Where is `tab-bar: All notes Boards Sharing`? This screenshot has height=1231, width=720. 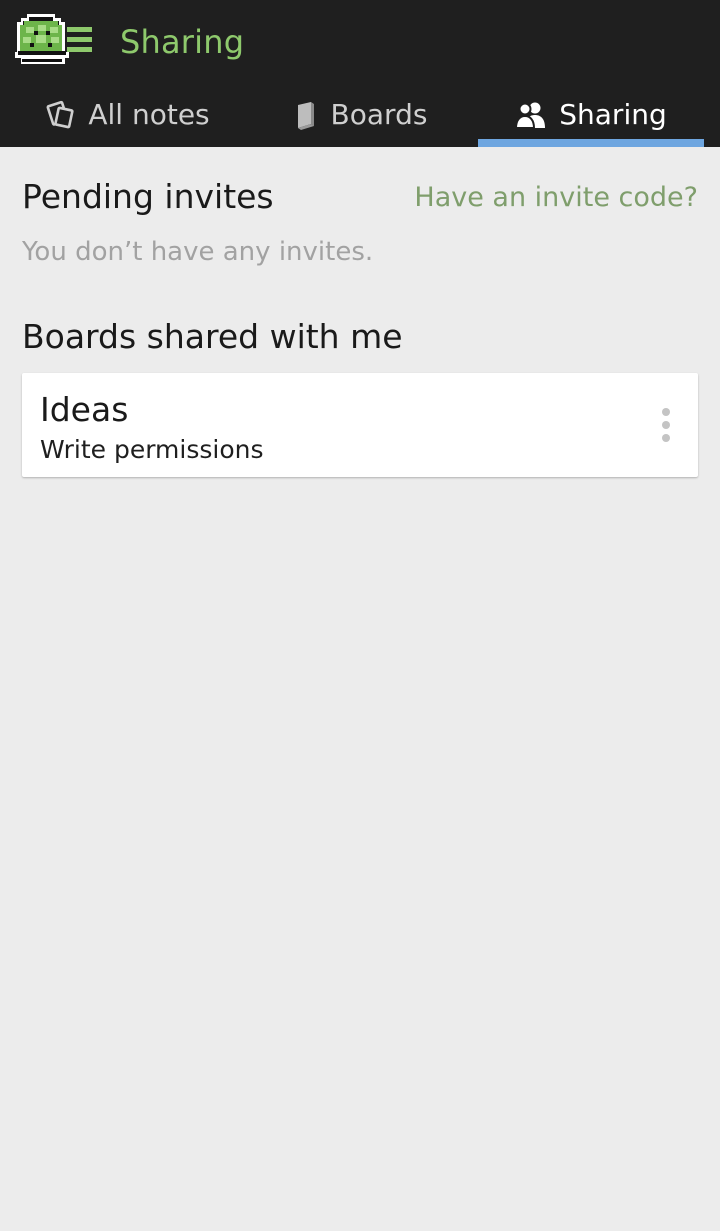
tab-bar: All notes Boards Sharing is located at coordinates (360, 114).